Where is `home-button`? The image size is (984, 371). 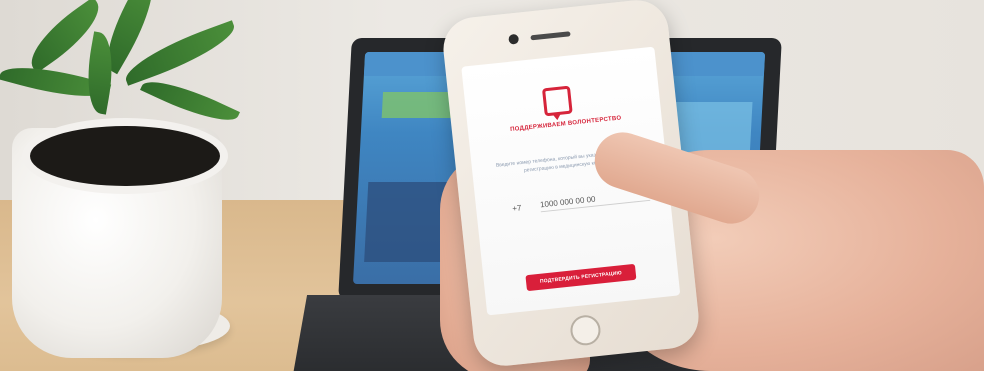 home-button is located at coordinates (585, 330).